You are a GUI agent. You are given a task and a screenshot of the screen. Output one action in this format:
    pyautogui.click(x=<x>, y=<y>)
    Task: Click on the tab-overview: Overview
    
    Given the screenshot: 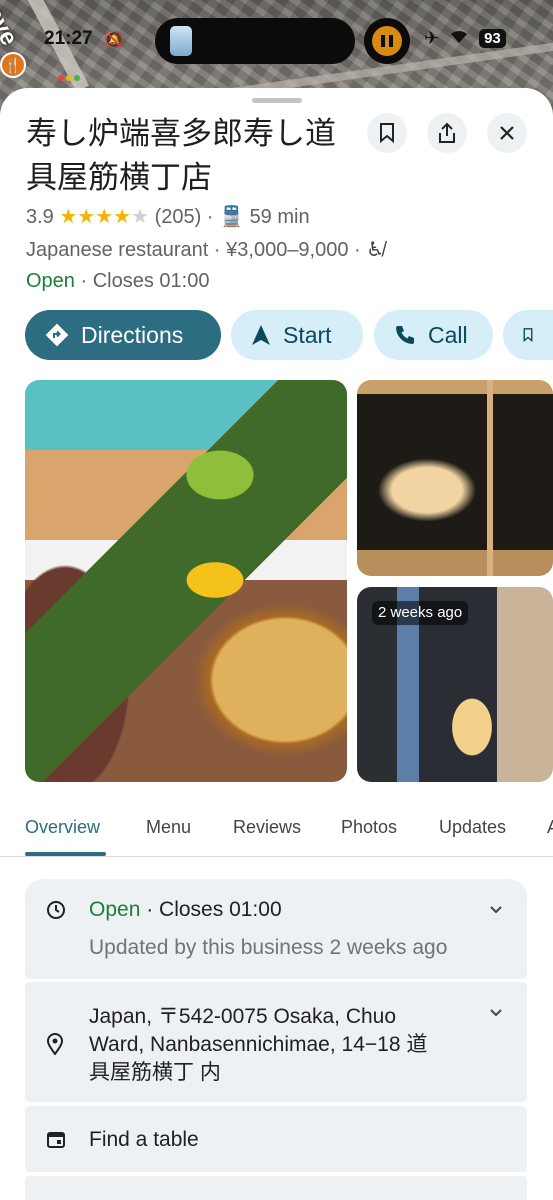 What is the action you would take?
    pyautogui.click(x=62, y=827)
    